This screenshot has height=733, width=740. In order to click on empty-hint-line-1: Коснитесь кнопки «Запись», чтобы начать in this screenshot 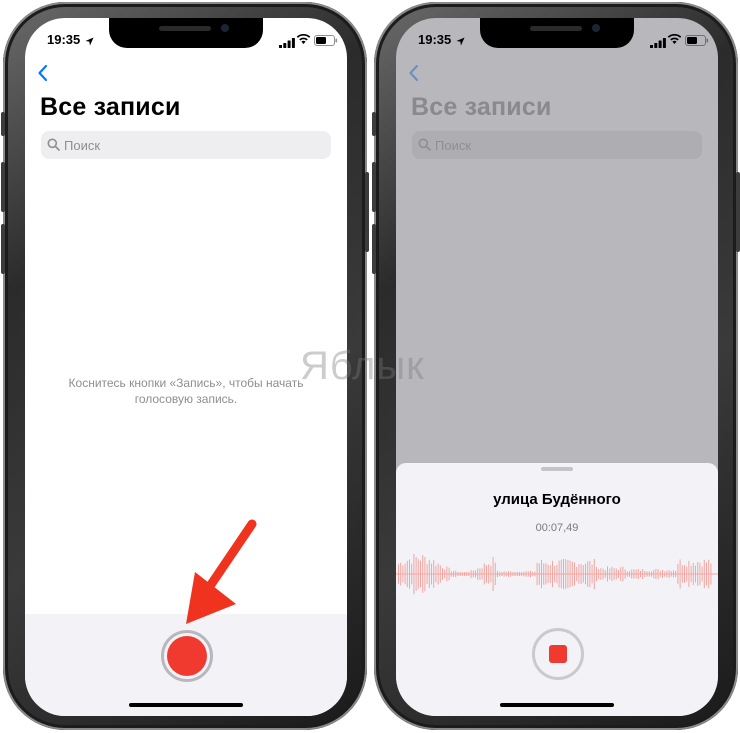, I will do `click(186, 383)`.